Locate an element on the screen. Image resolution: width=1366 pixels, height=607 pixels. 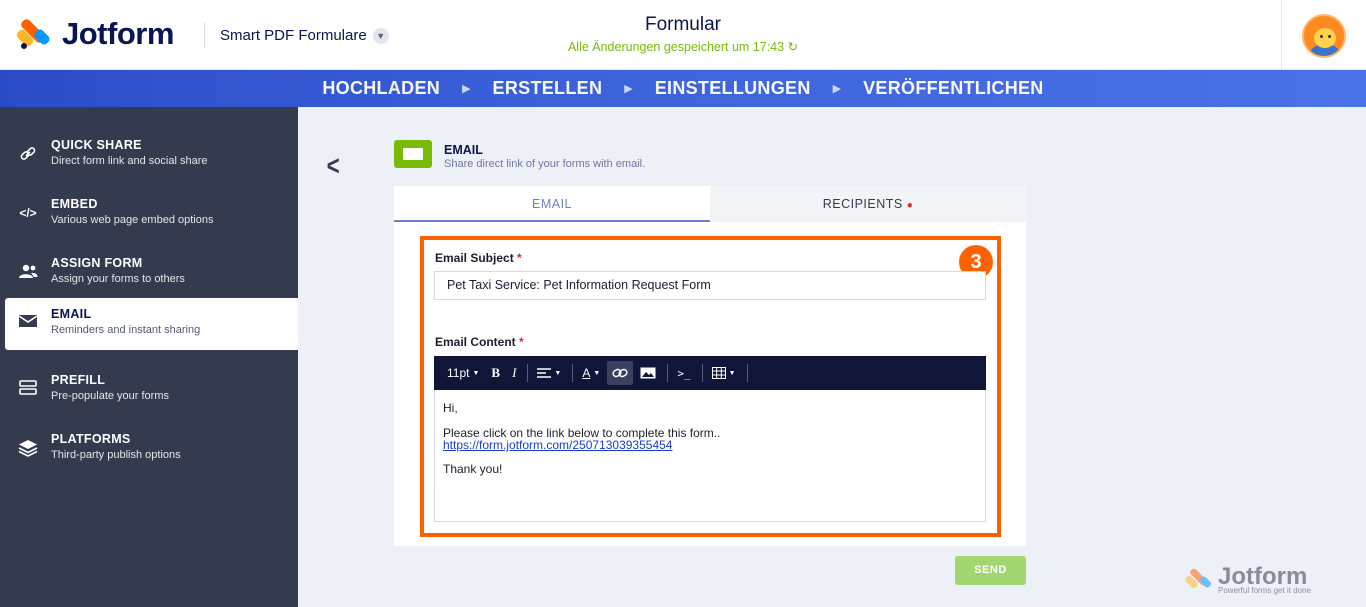
table-icon: ▼ is located at coordinates (724, 373).